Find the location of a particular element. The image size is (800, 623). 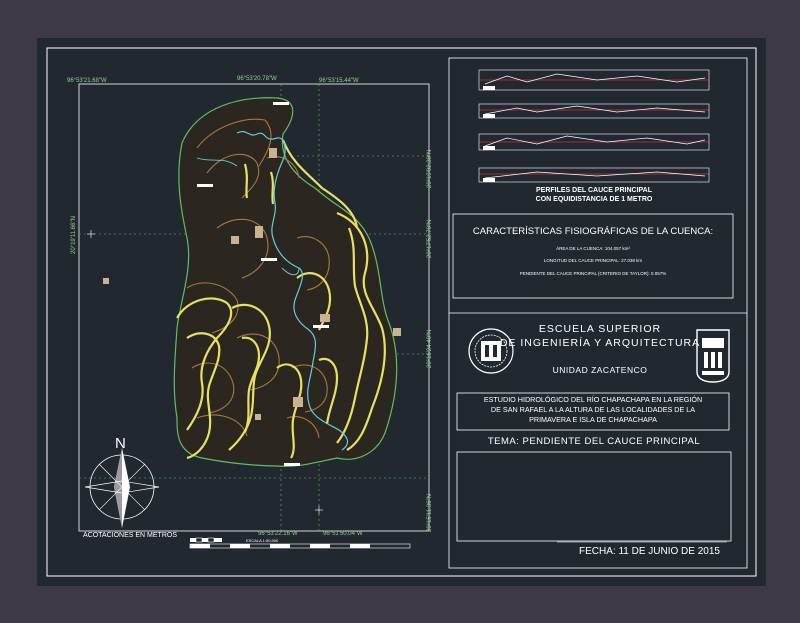

coord-right-1: 20°19'02.38"N is located at coordinates (430, 168).